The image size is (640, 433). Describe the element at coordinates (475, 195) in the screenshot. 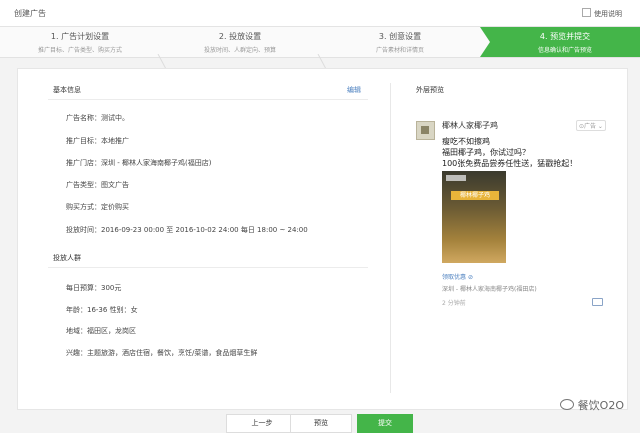

I see `image-banner: 椰林椰子鸡` at that location.